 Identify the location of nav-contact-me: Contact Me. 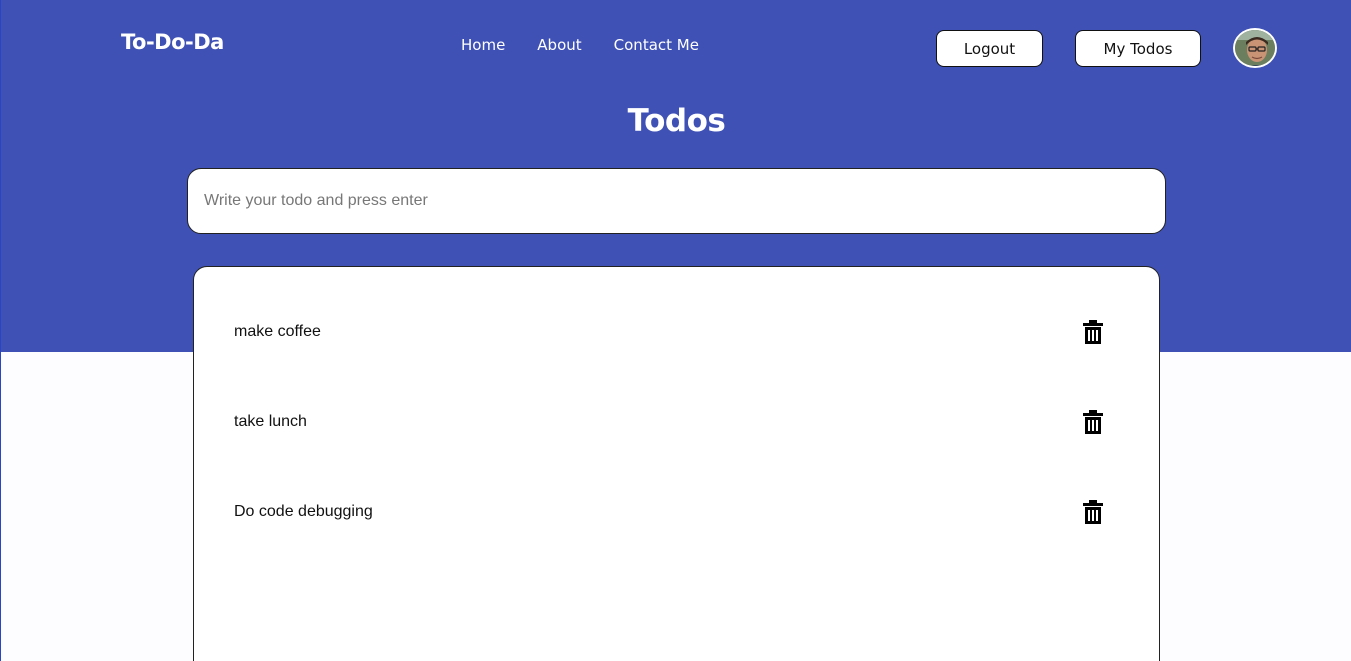
(656, 45).